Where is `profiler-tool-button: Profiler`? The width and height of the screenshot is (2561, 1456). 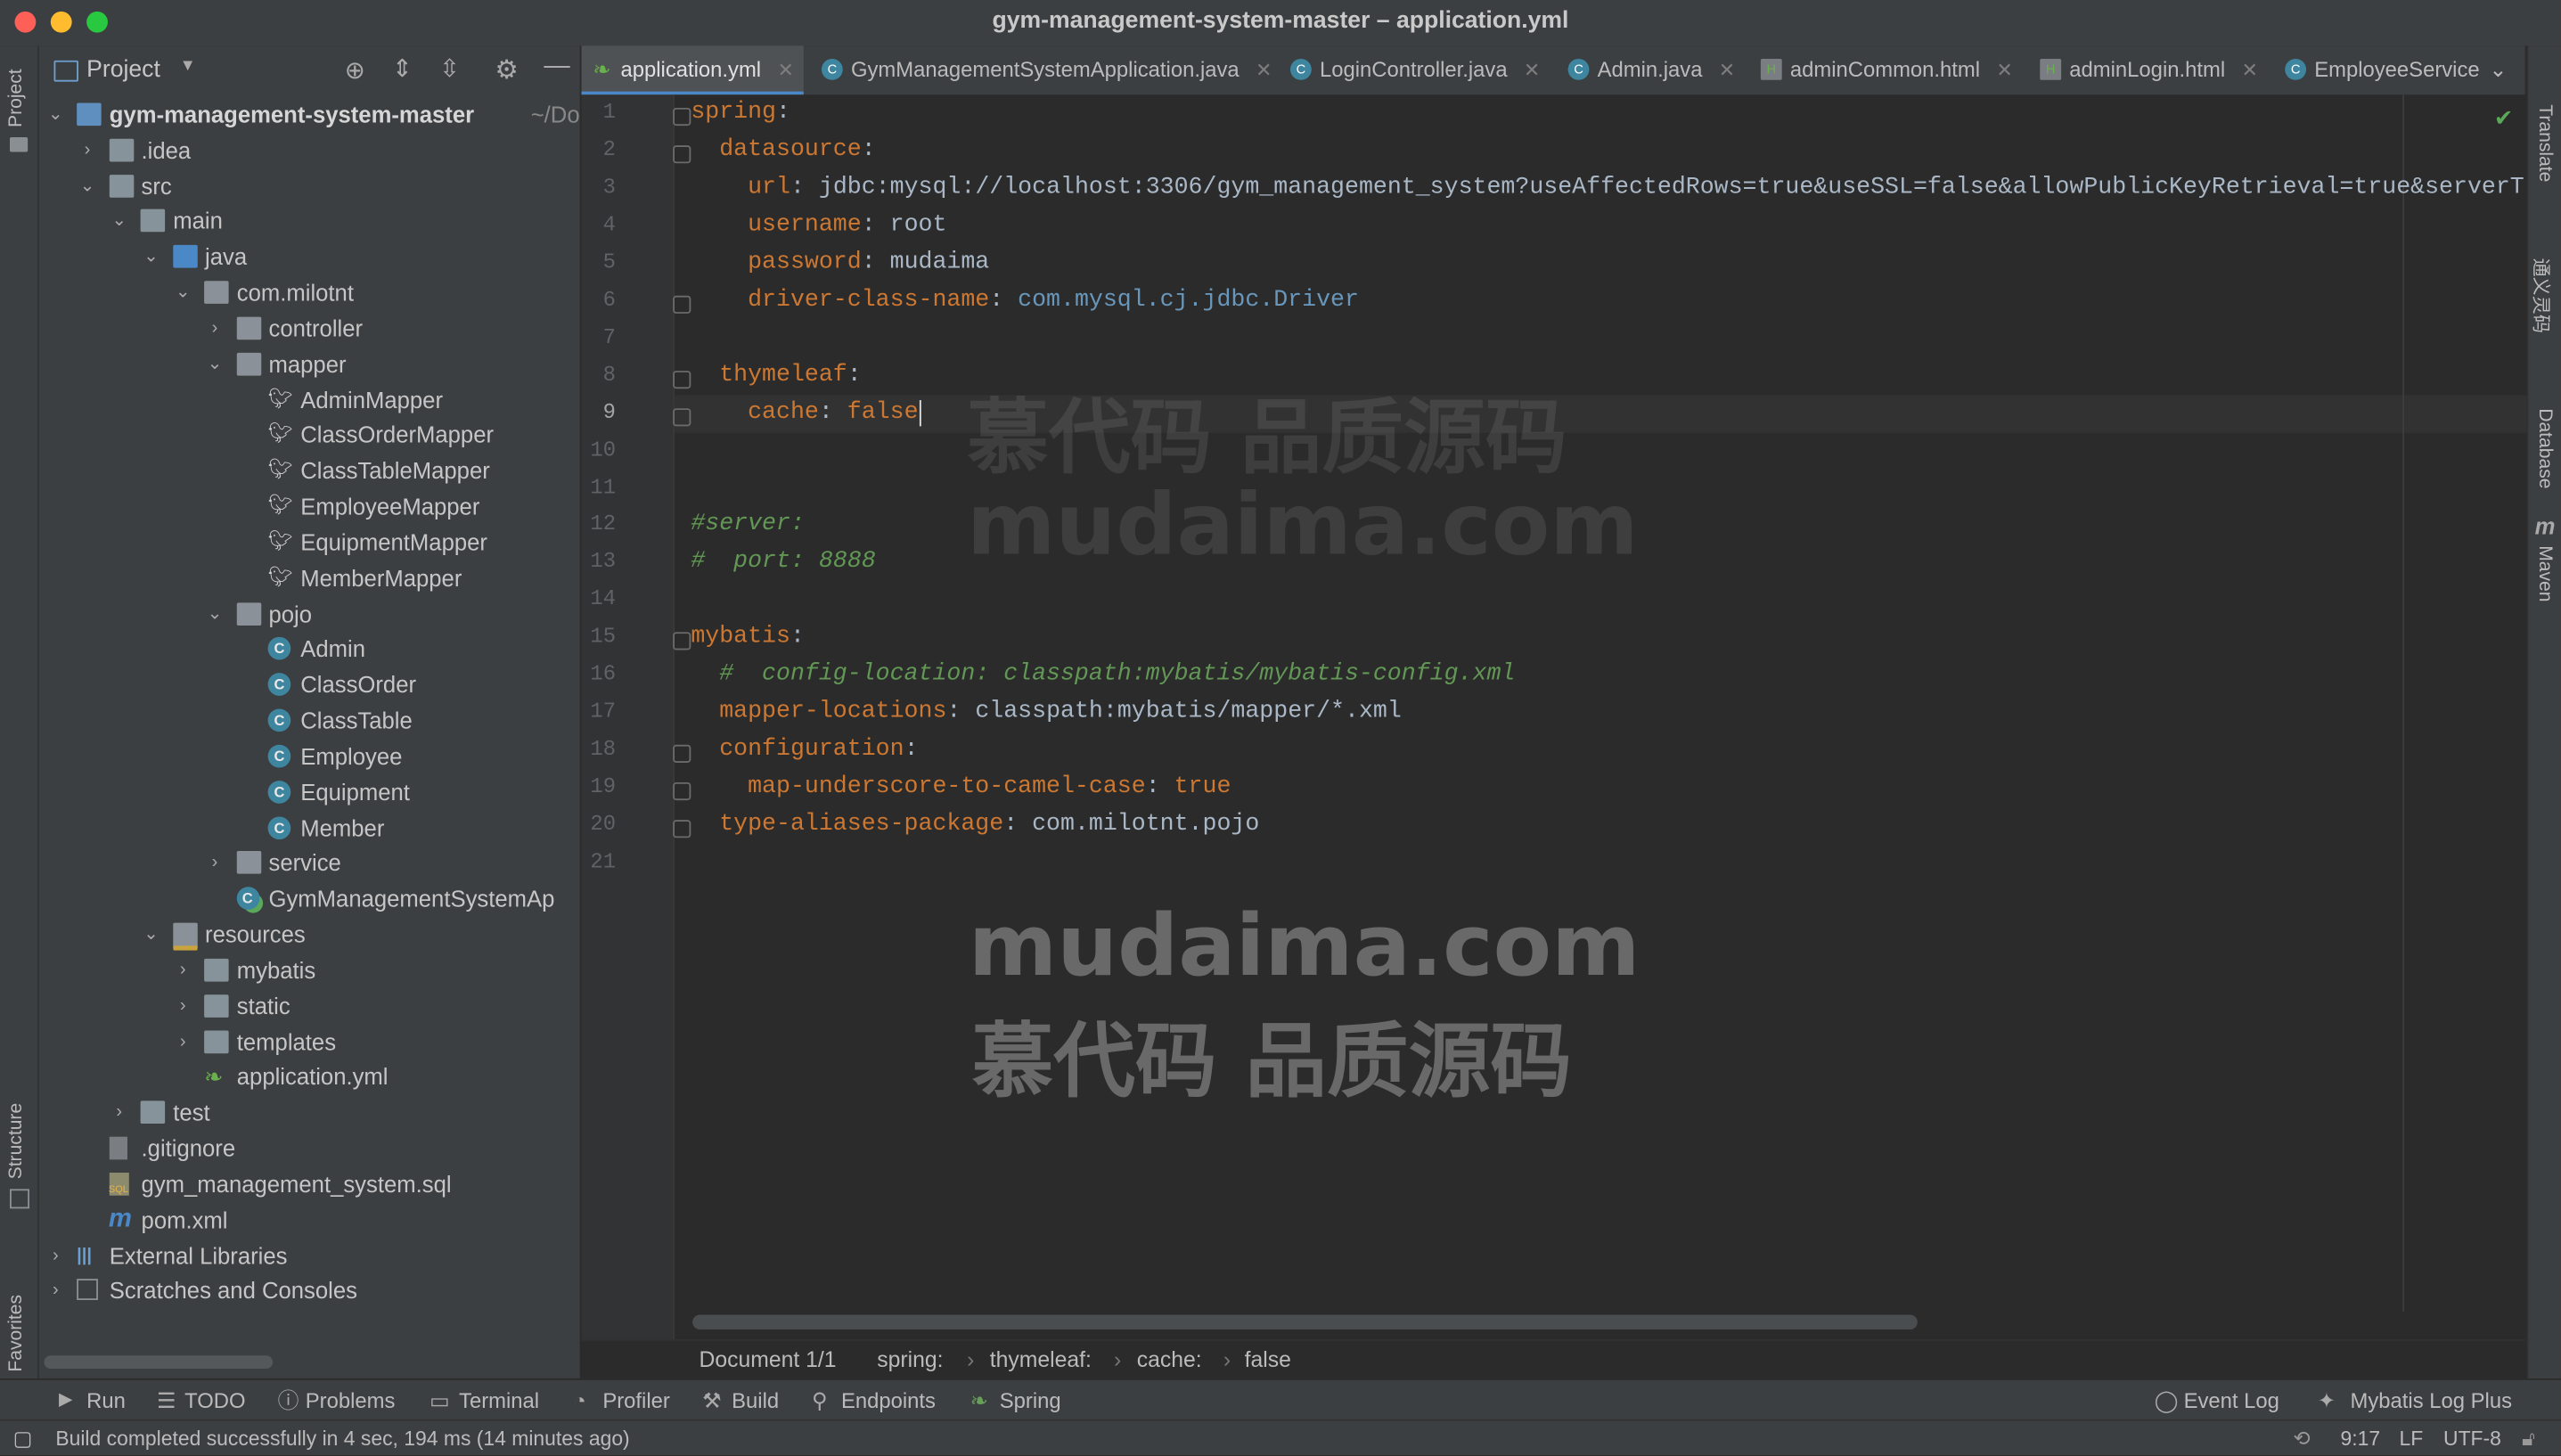 profiler-tool-button: Profiler is located at coordinates (635, 1401).